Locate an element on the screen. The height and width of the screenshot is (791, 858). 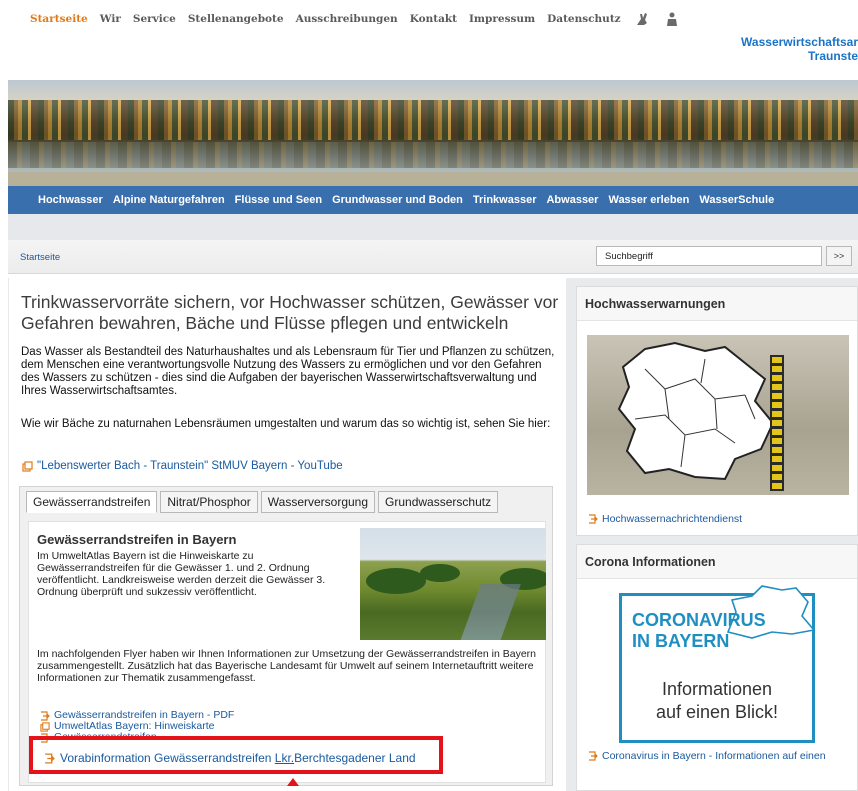
hochwassernachrichtendienst-label: Hochwassernachrichtendienst is located at coordinates (672, 519).